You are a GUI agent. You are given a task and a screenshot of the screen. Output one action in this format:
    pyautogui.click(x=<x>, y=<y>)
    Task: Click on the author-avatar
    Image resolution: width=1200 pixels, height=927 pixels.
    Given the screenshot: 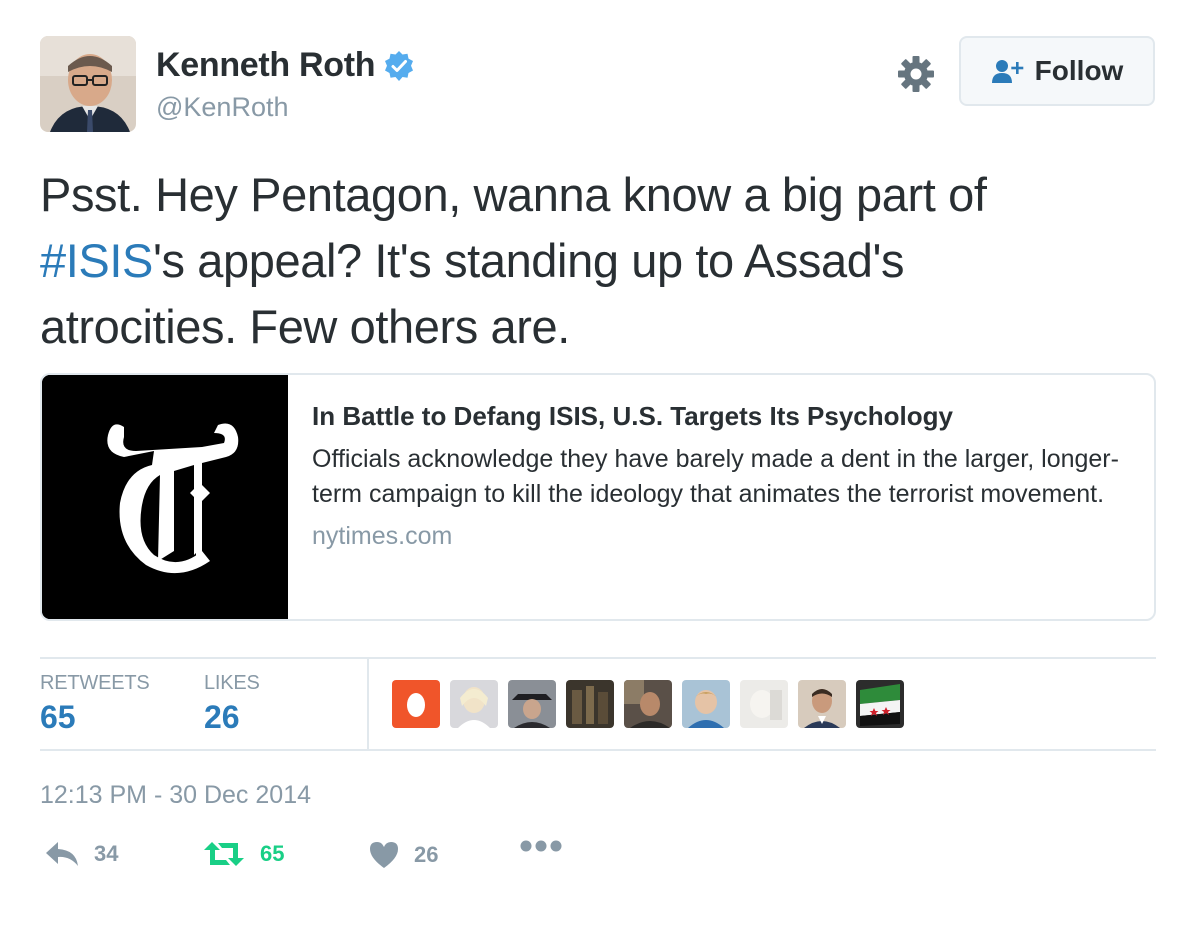 What is the action you would take?
    pyautogui.click(x=88, y=84)
    